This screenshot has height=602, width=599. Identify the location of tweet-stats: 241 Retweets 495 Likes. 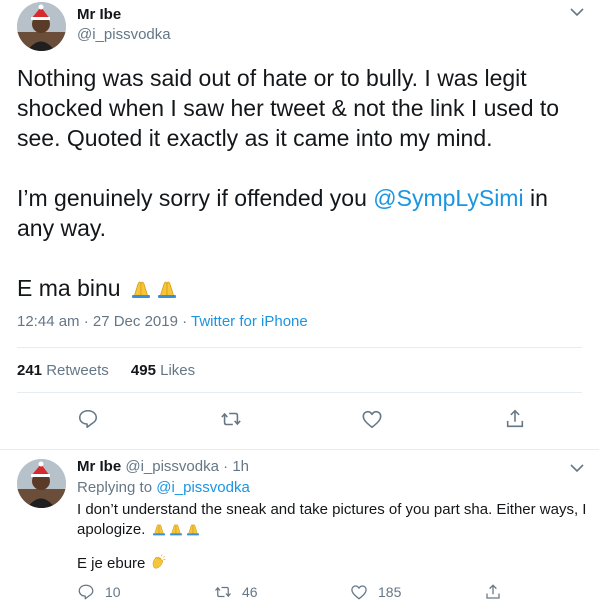
(115, 370).